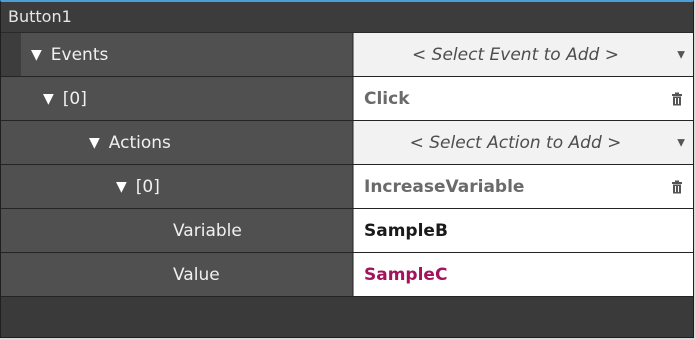 This screenshot has height=340, width=696. I want to click on events-label: Events, so click(79, 54).